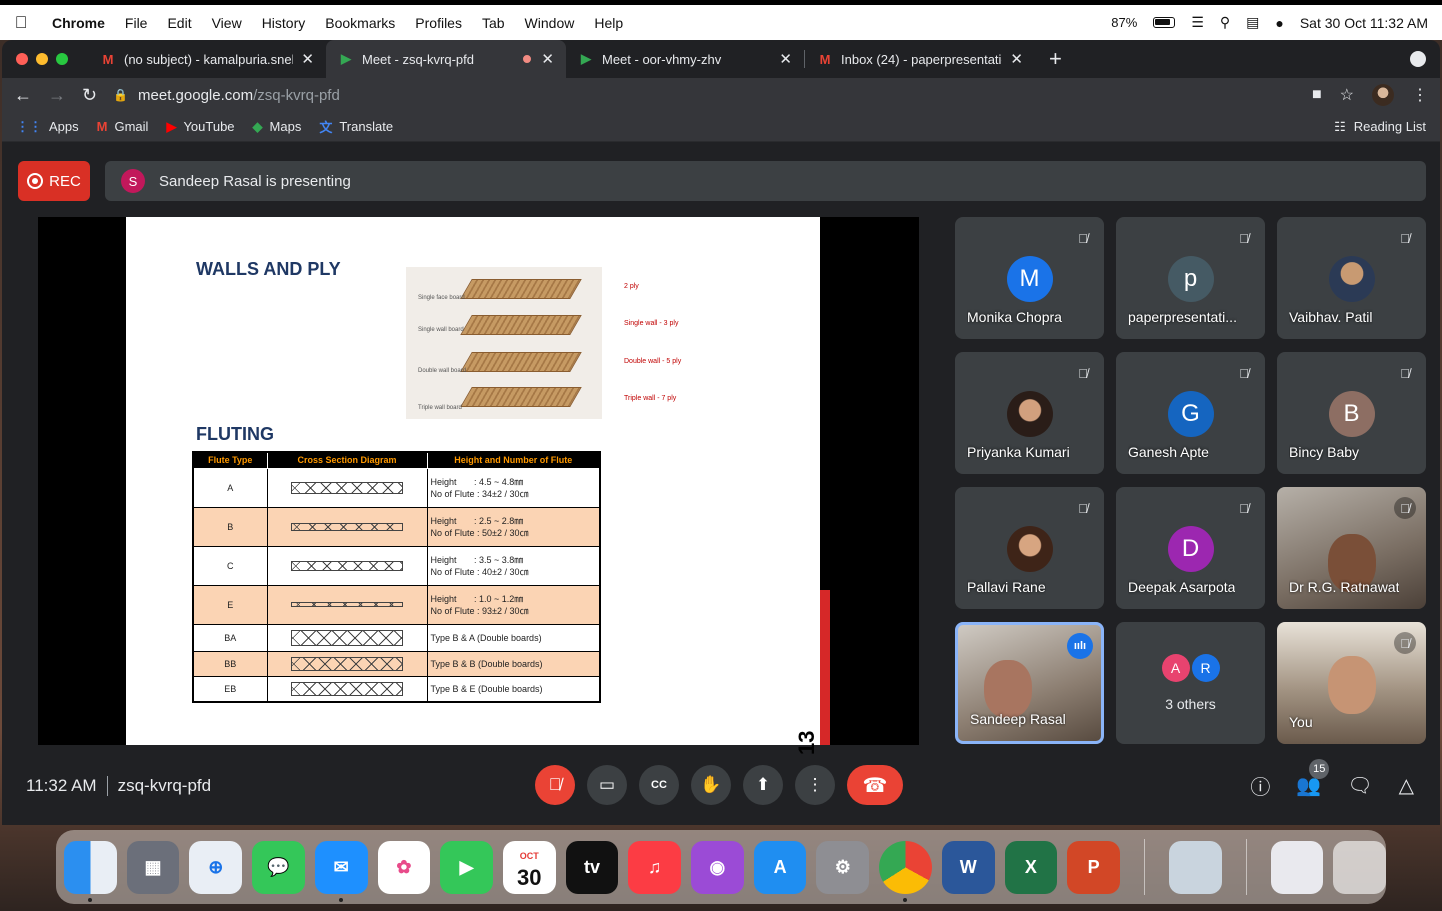 The image size is (1442, 911). I want to click on excel-icon: X, so click(1031, 867).